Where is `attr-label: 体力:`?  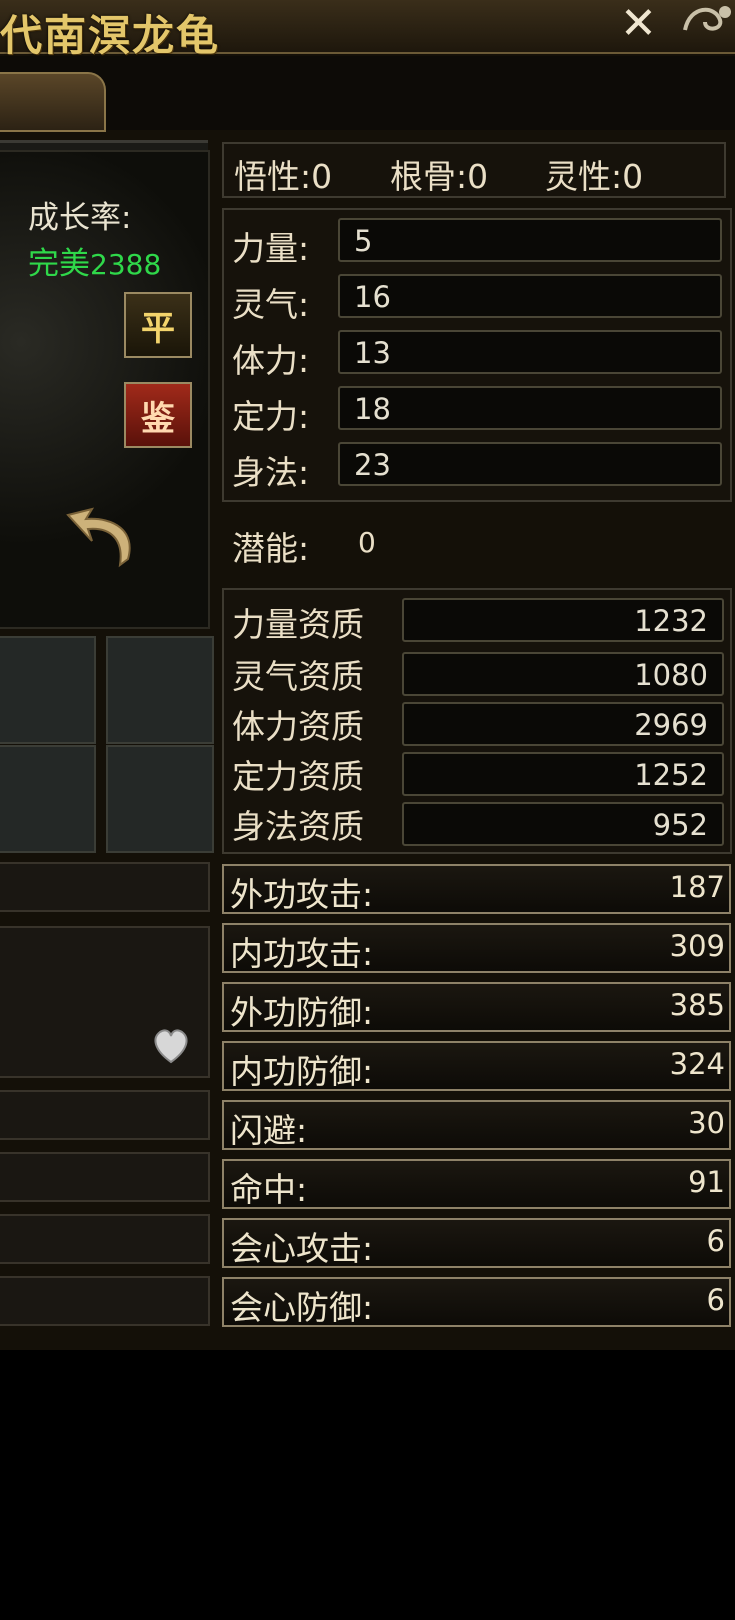 attr-label: 体力: is located at coordinates (271, 360).